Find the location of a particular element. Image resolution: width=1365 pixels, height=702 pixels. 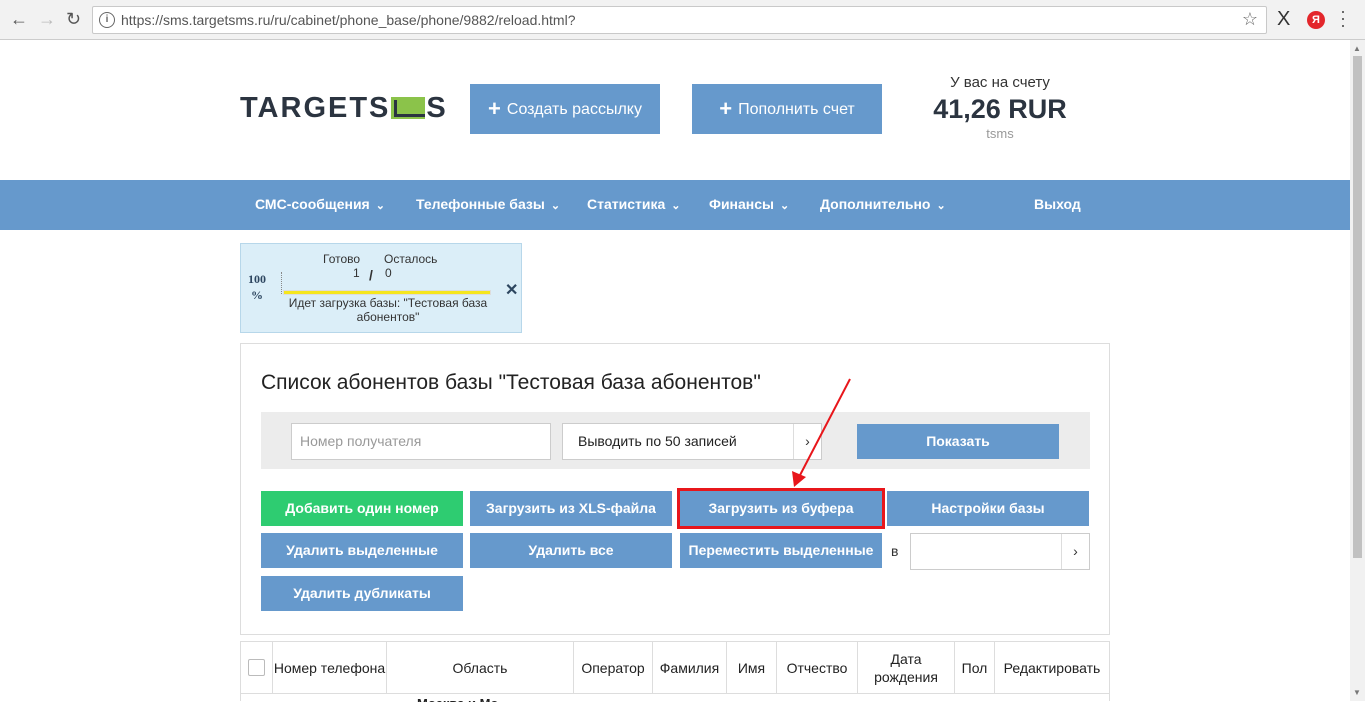

logo: TARGETS S is located at coordinates (344, 108).